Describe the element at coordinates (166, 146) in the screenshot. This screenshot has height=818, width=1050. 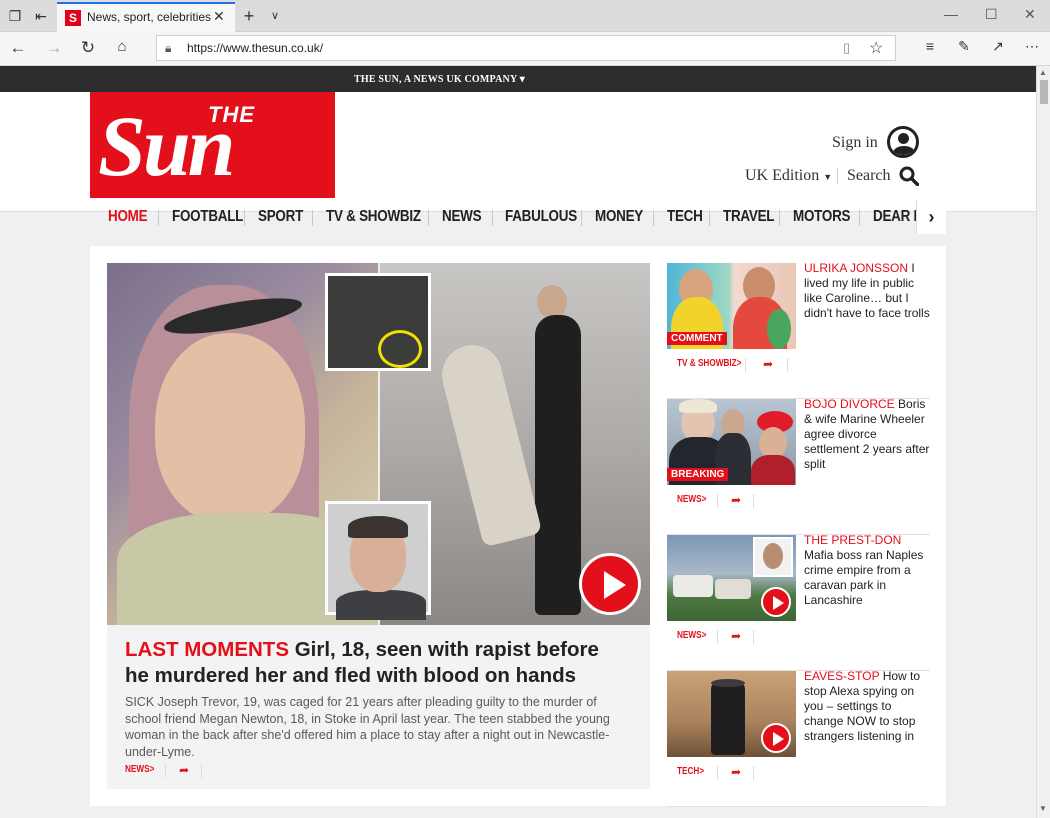
I see `logo-sun: Sun` at that location.